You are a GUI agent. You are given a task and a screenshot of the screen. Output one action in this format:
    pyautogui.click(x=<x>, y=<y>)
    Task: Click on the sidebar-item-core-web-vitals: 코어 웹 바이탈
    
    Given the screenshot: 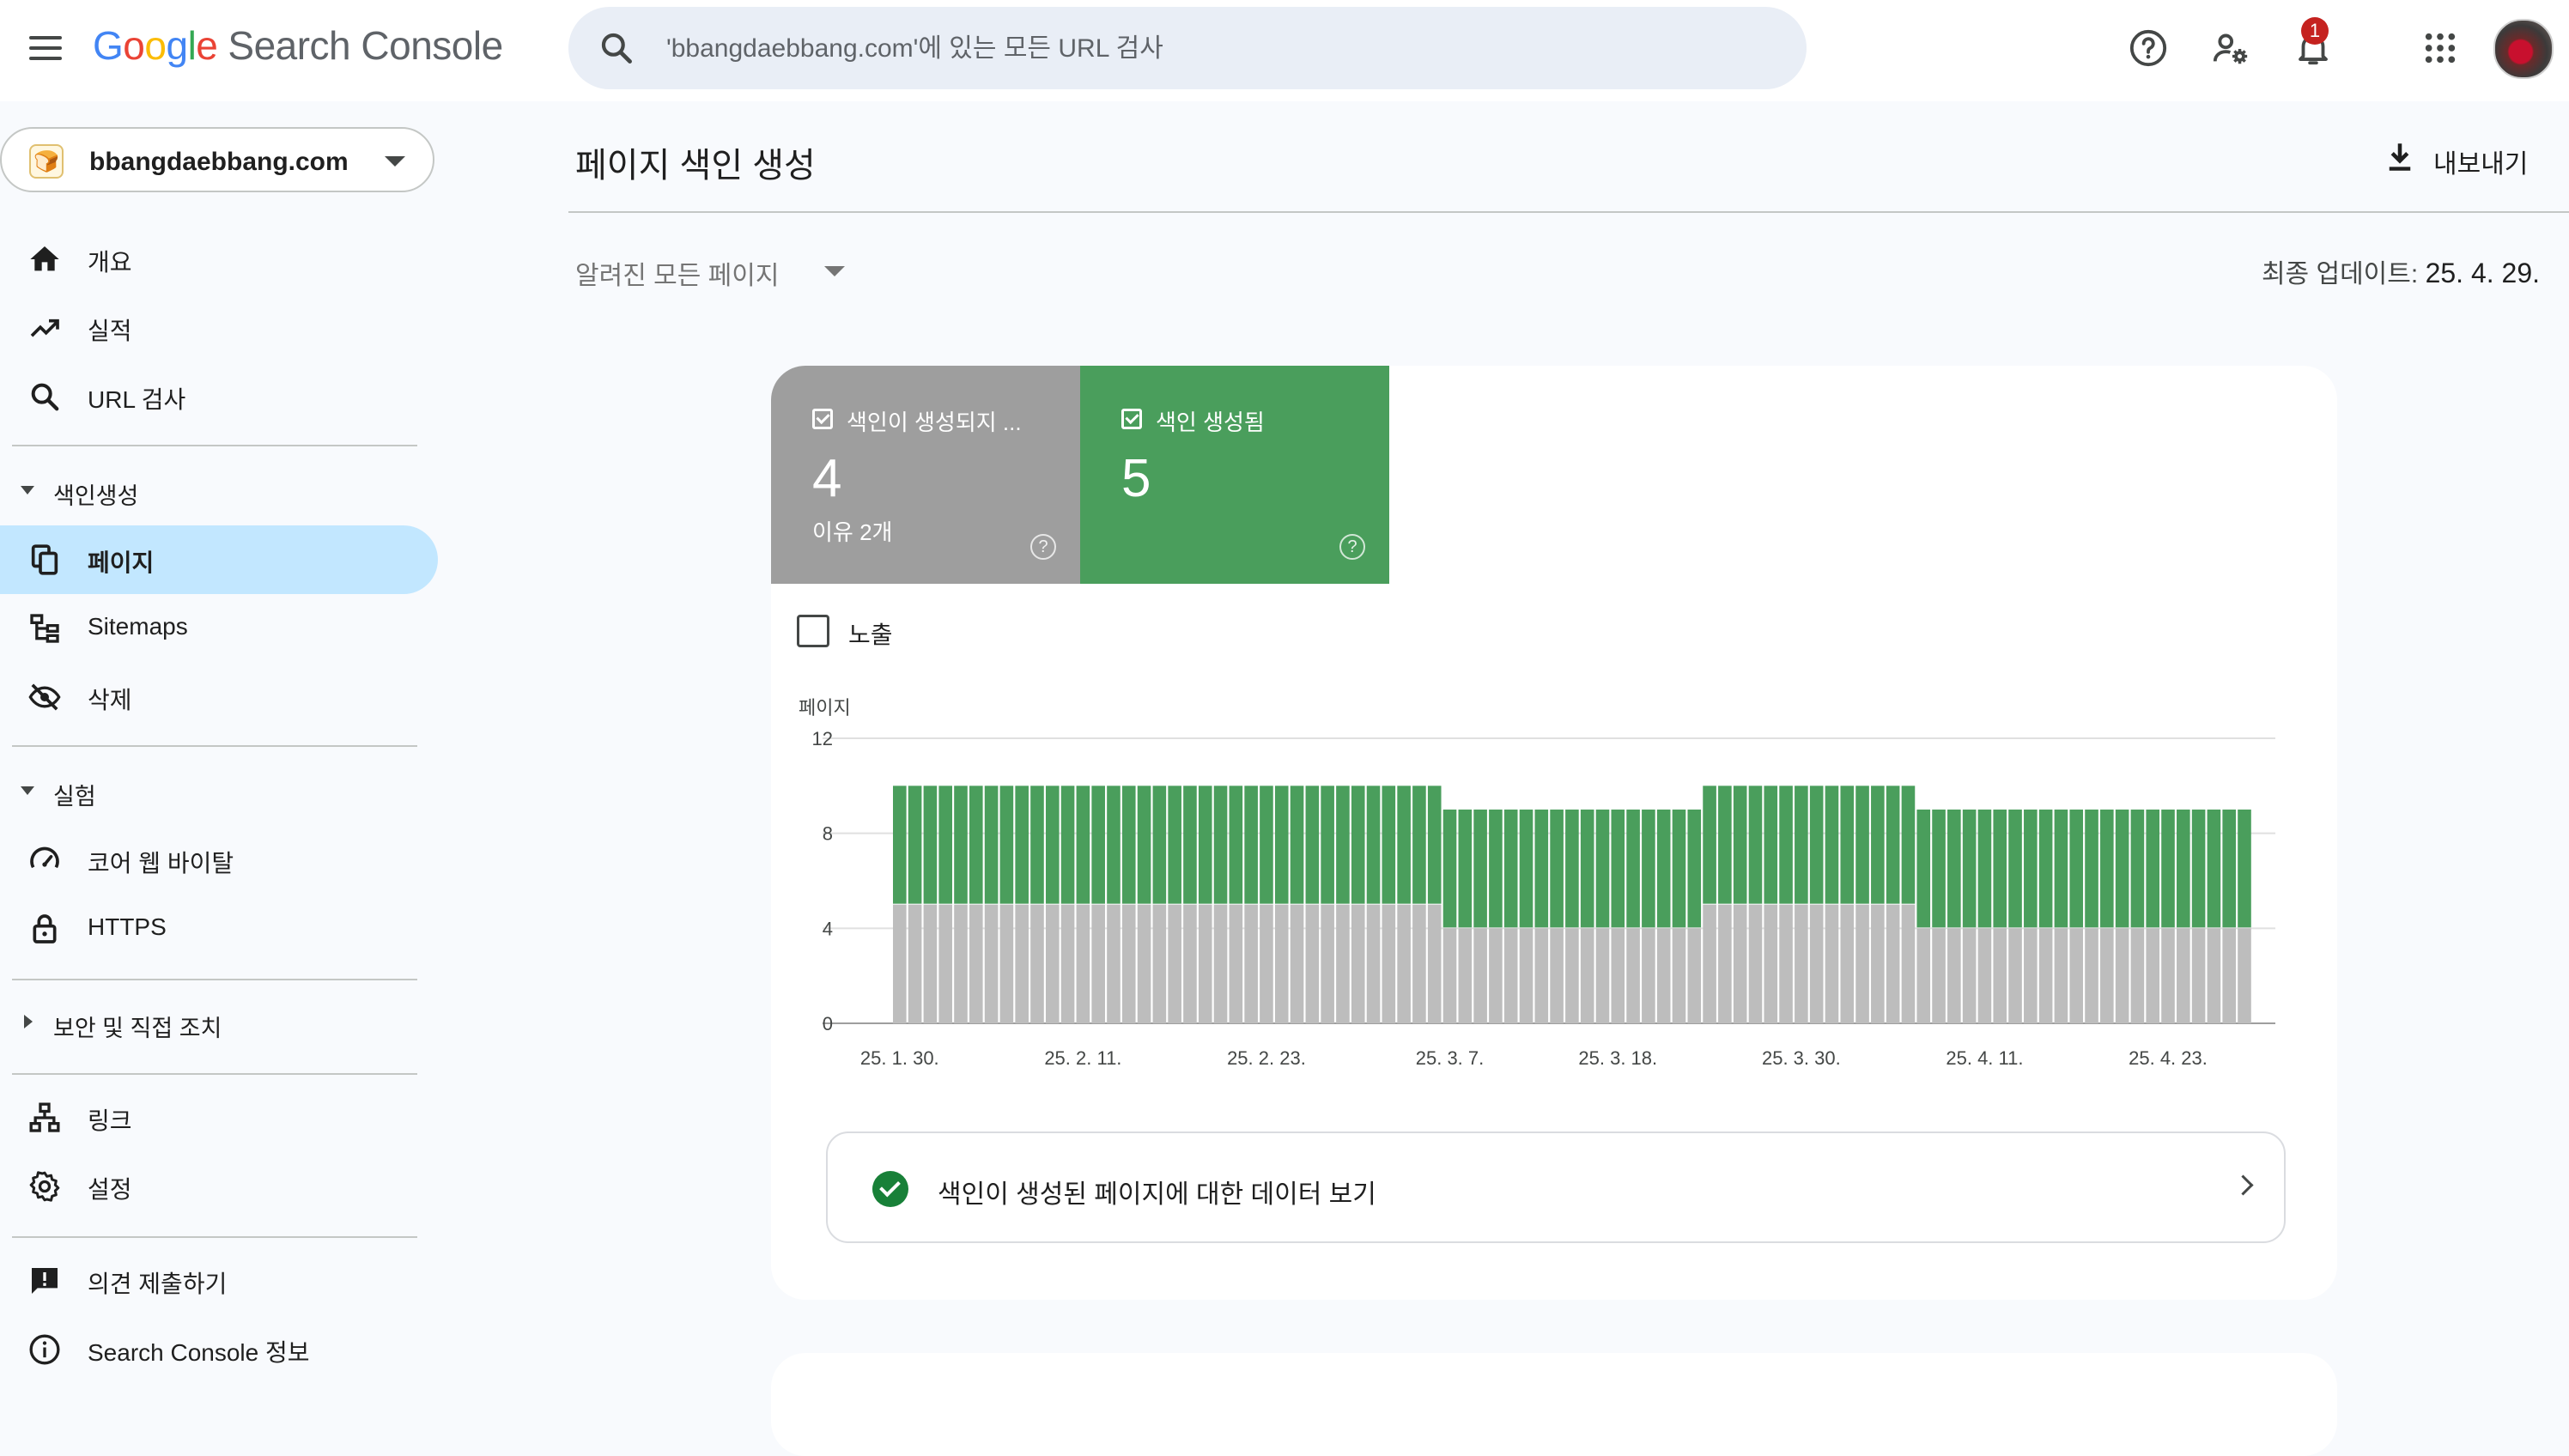 What is the action you would take?
    pyautogui.click(x=219, y=861)
    